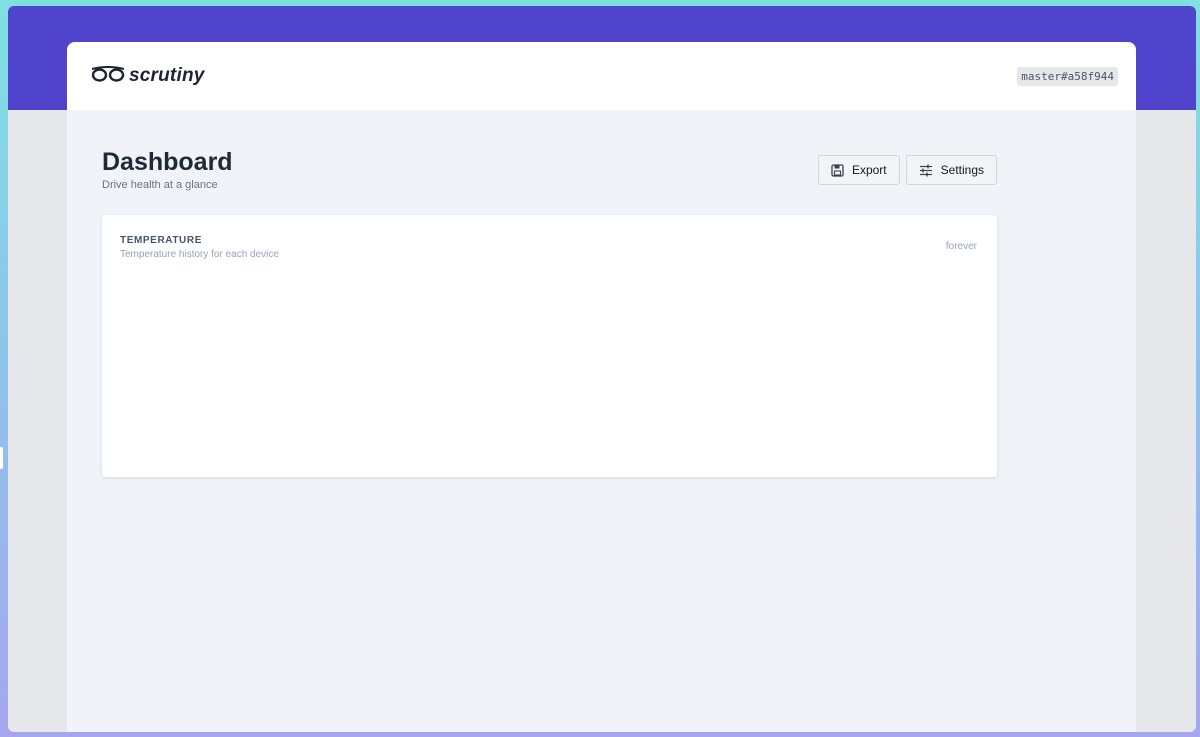 This screenshot has width=1200, height=737. Describe the element at coordinates (1067, 76) in the screenshot. I see `version-badge: master#a58f944` at that location.